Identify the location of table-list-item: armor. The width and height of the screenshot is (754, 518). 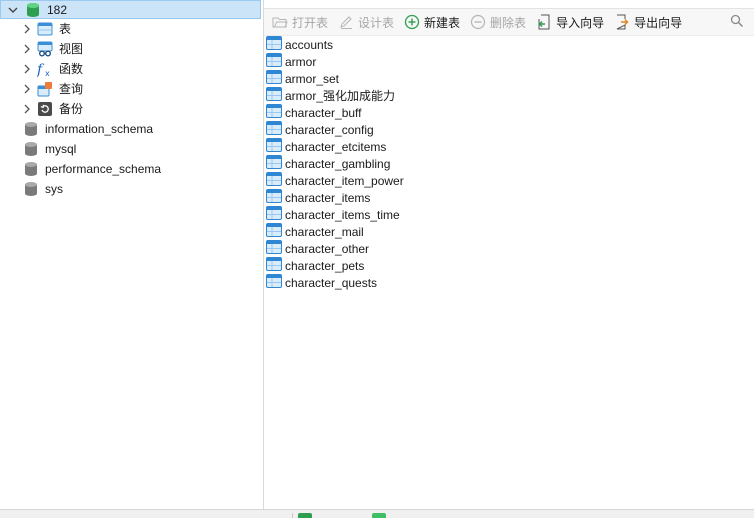
(291, 61).